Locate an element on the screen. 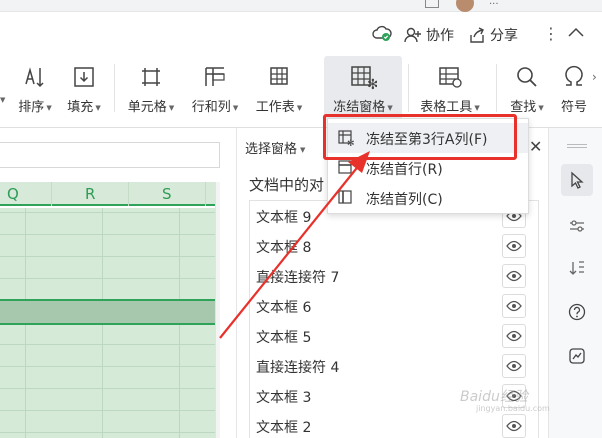 This screenshot has height=438, width=602. caret-icon: ▼ is located at coordinates (3, 100).